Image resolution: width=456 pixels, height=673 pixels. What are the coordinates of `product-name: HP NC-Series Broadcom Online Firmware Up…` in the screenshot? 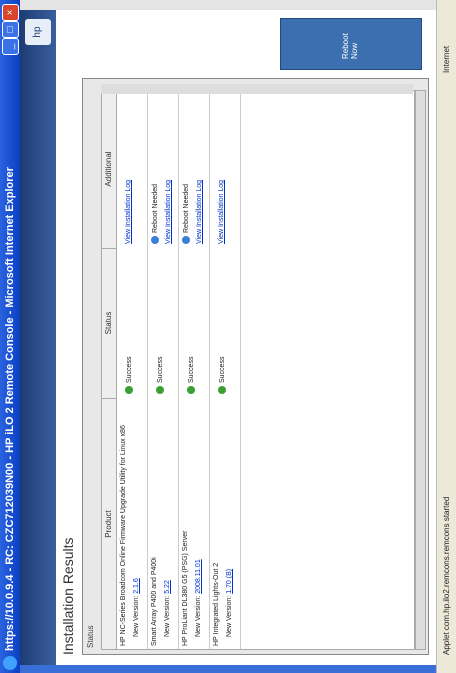 It's located at (123, 535).